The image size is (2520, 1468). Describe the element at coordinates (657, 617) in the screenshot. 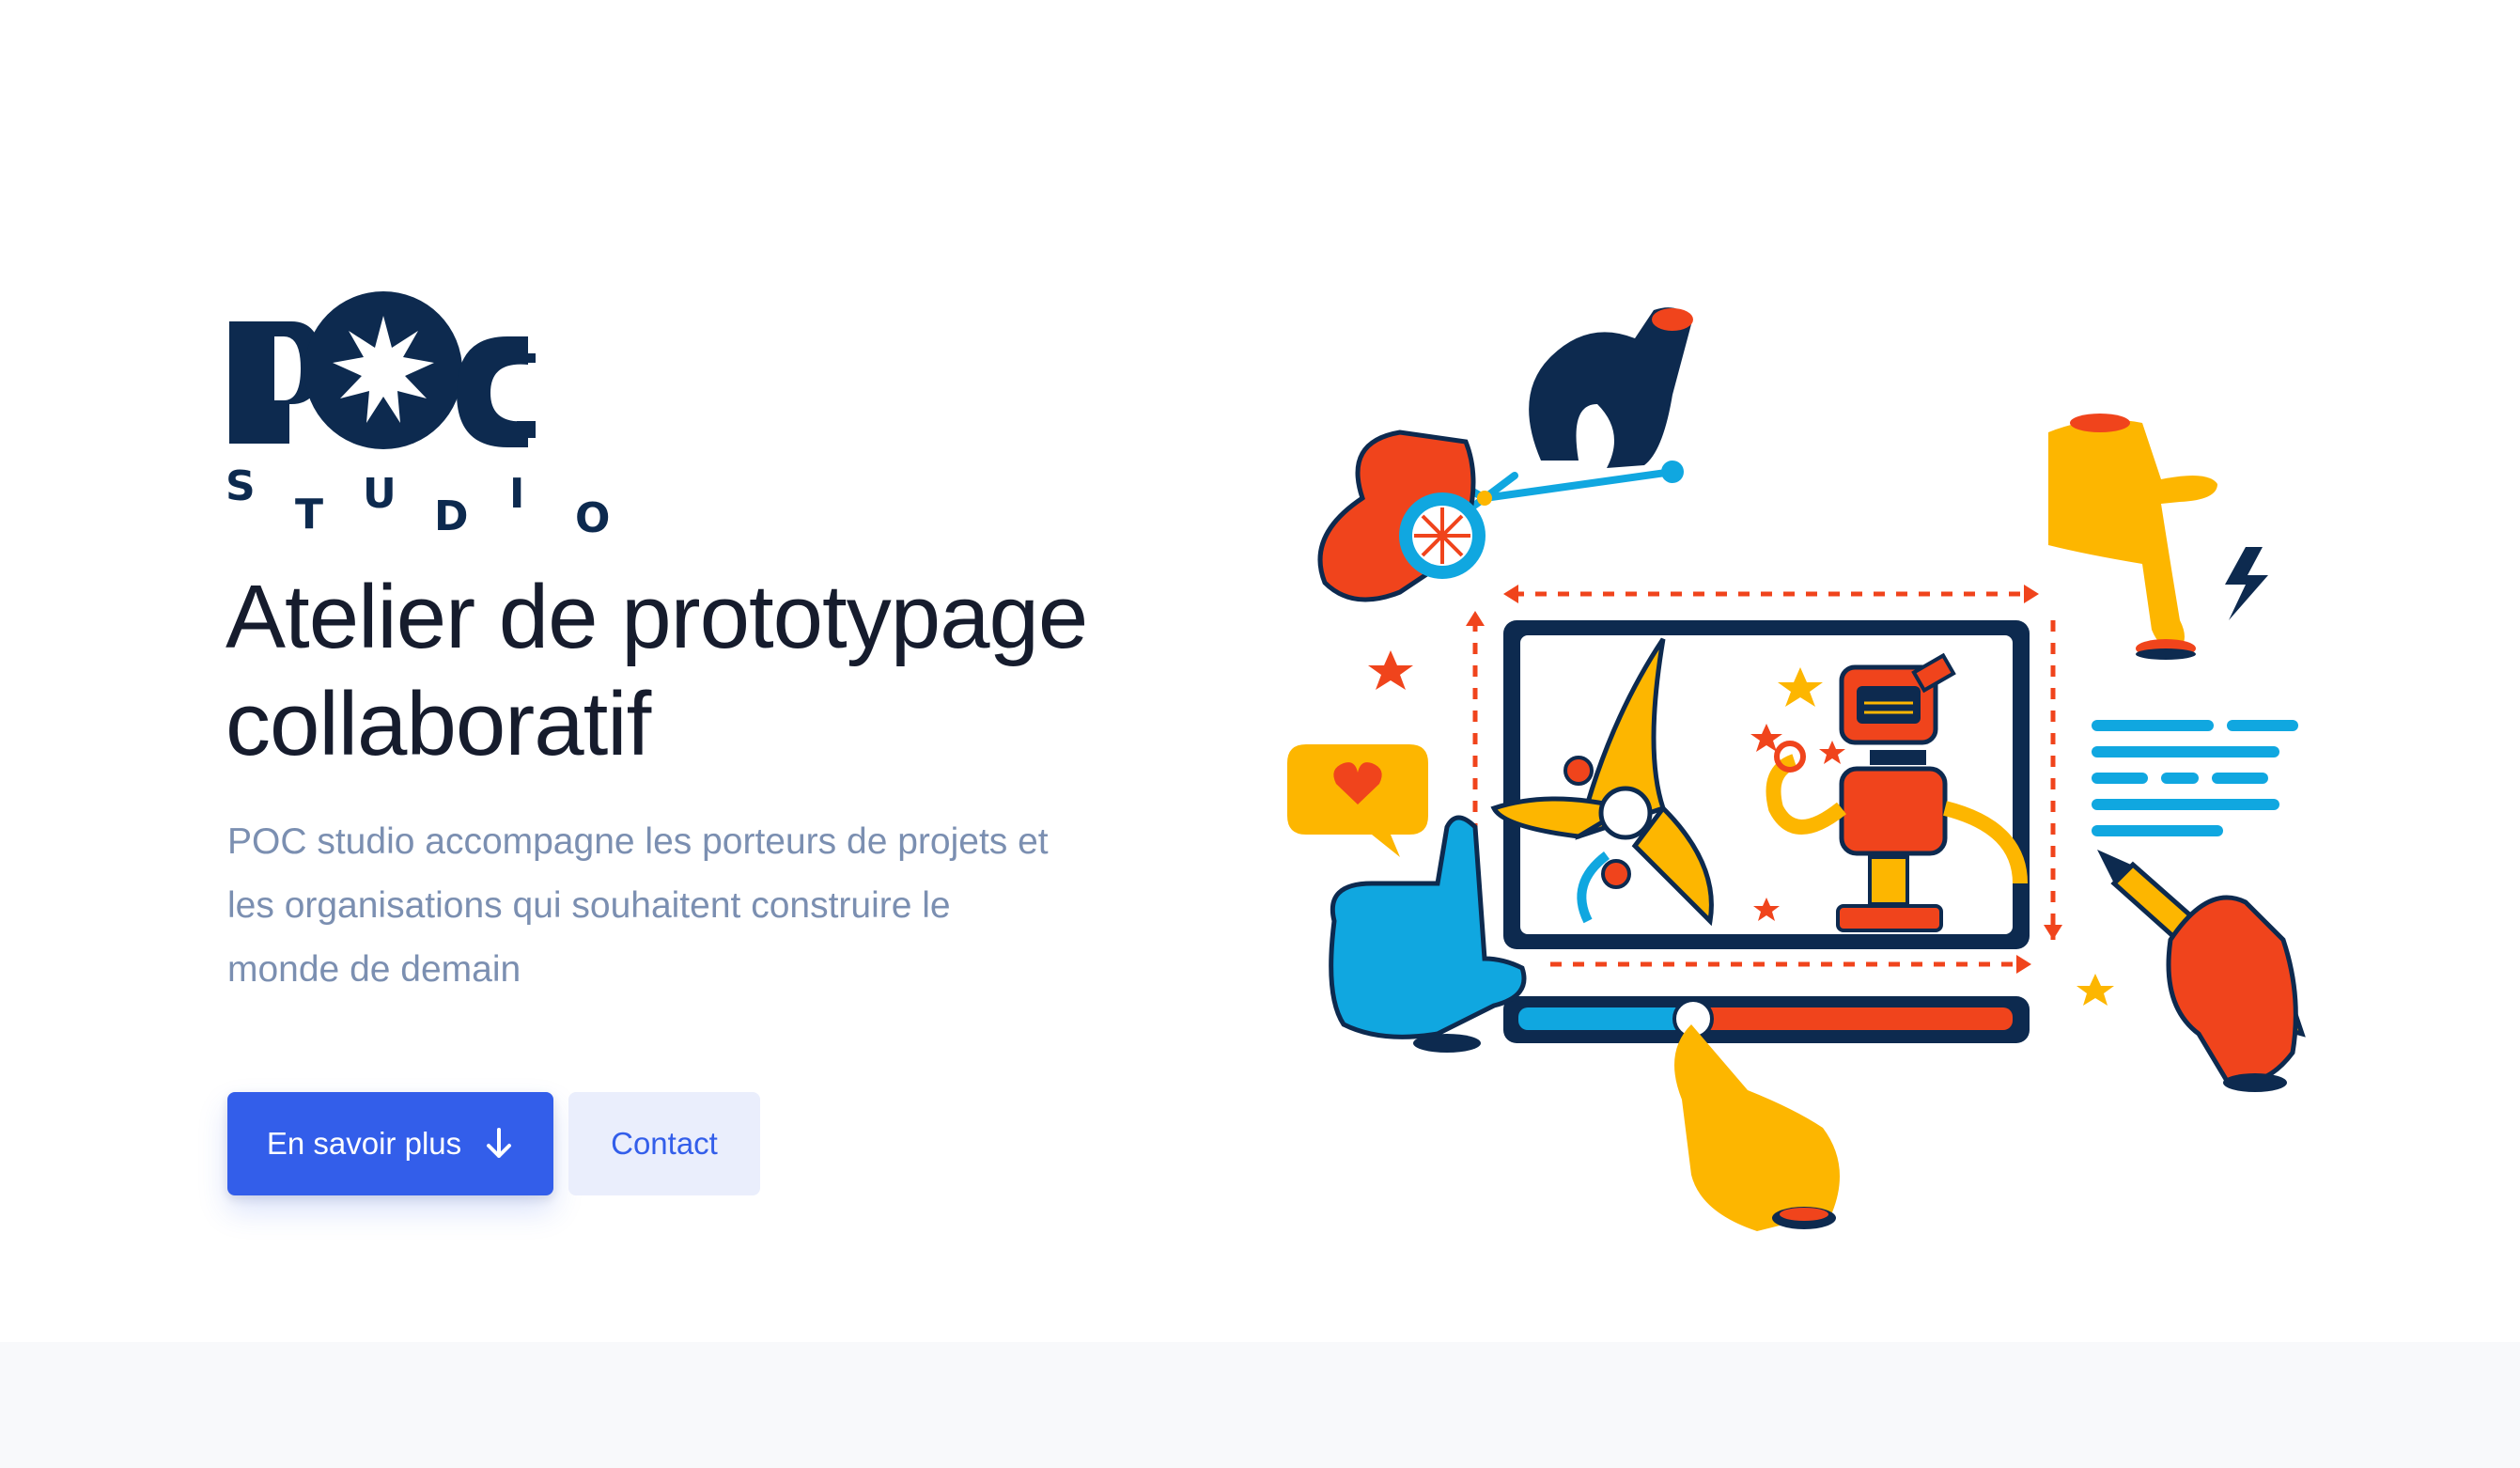

I see `title-line-1: Atelier de prototypage` at that location.